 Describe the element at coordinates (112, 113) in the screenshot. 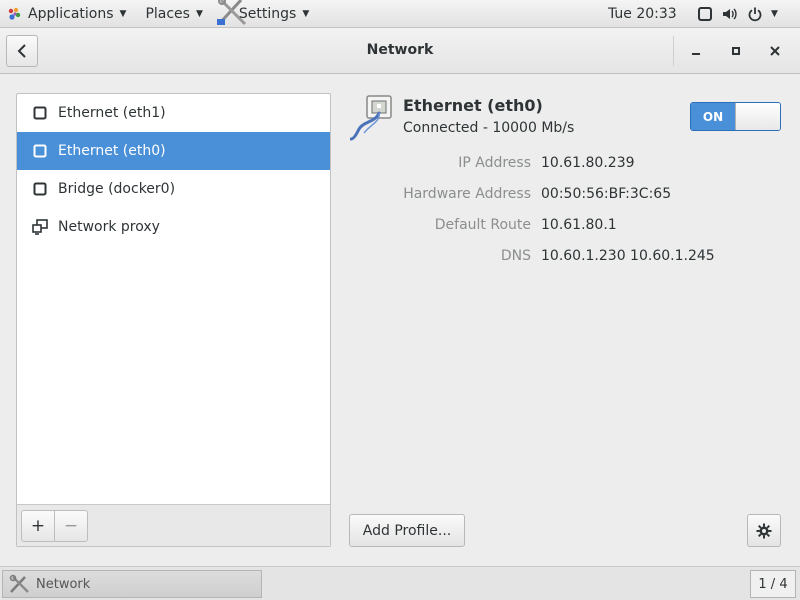

I see `list-item-label: Ethernet (eth1)` at that location.